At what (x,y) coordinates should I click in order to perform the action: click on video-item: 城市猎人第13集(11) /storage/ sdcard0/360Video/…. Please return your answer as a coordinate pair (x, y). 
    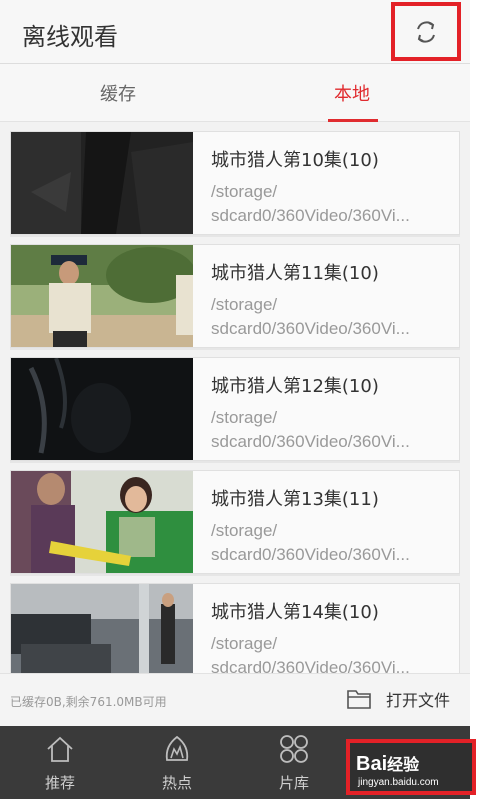
    Looking at the image, I should click on (235, 522).